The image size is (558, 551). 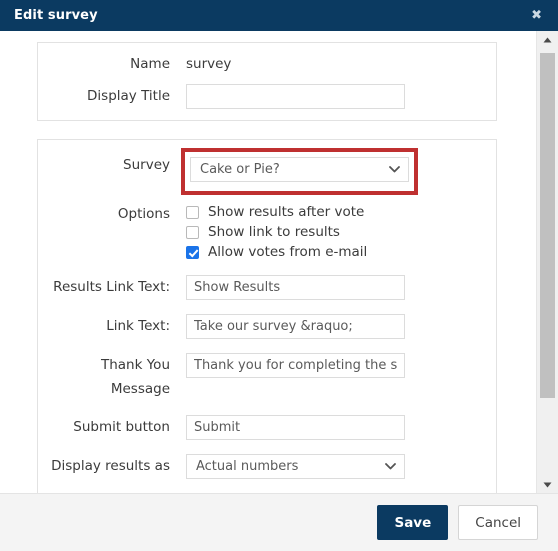 I want to click on form-row-link-text: Link Text:, so click(x=267, y=326).